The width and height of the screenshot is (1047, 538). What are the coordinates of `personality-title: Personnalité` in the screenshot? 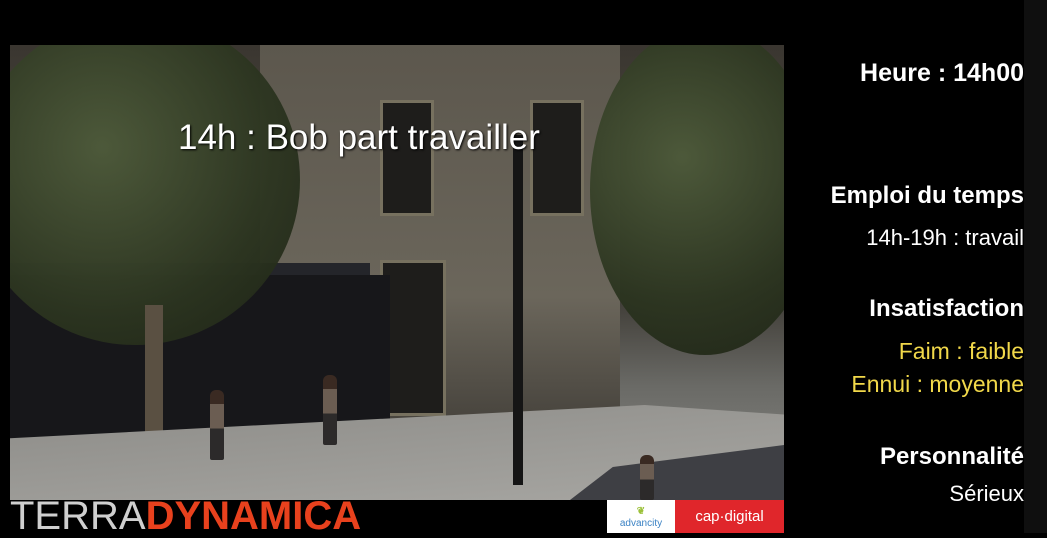 It's located at (951, 456).